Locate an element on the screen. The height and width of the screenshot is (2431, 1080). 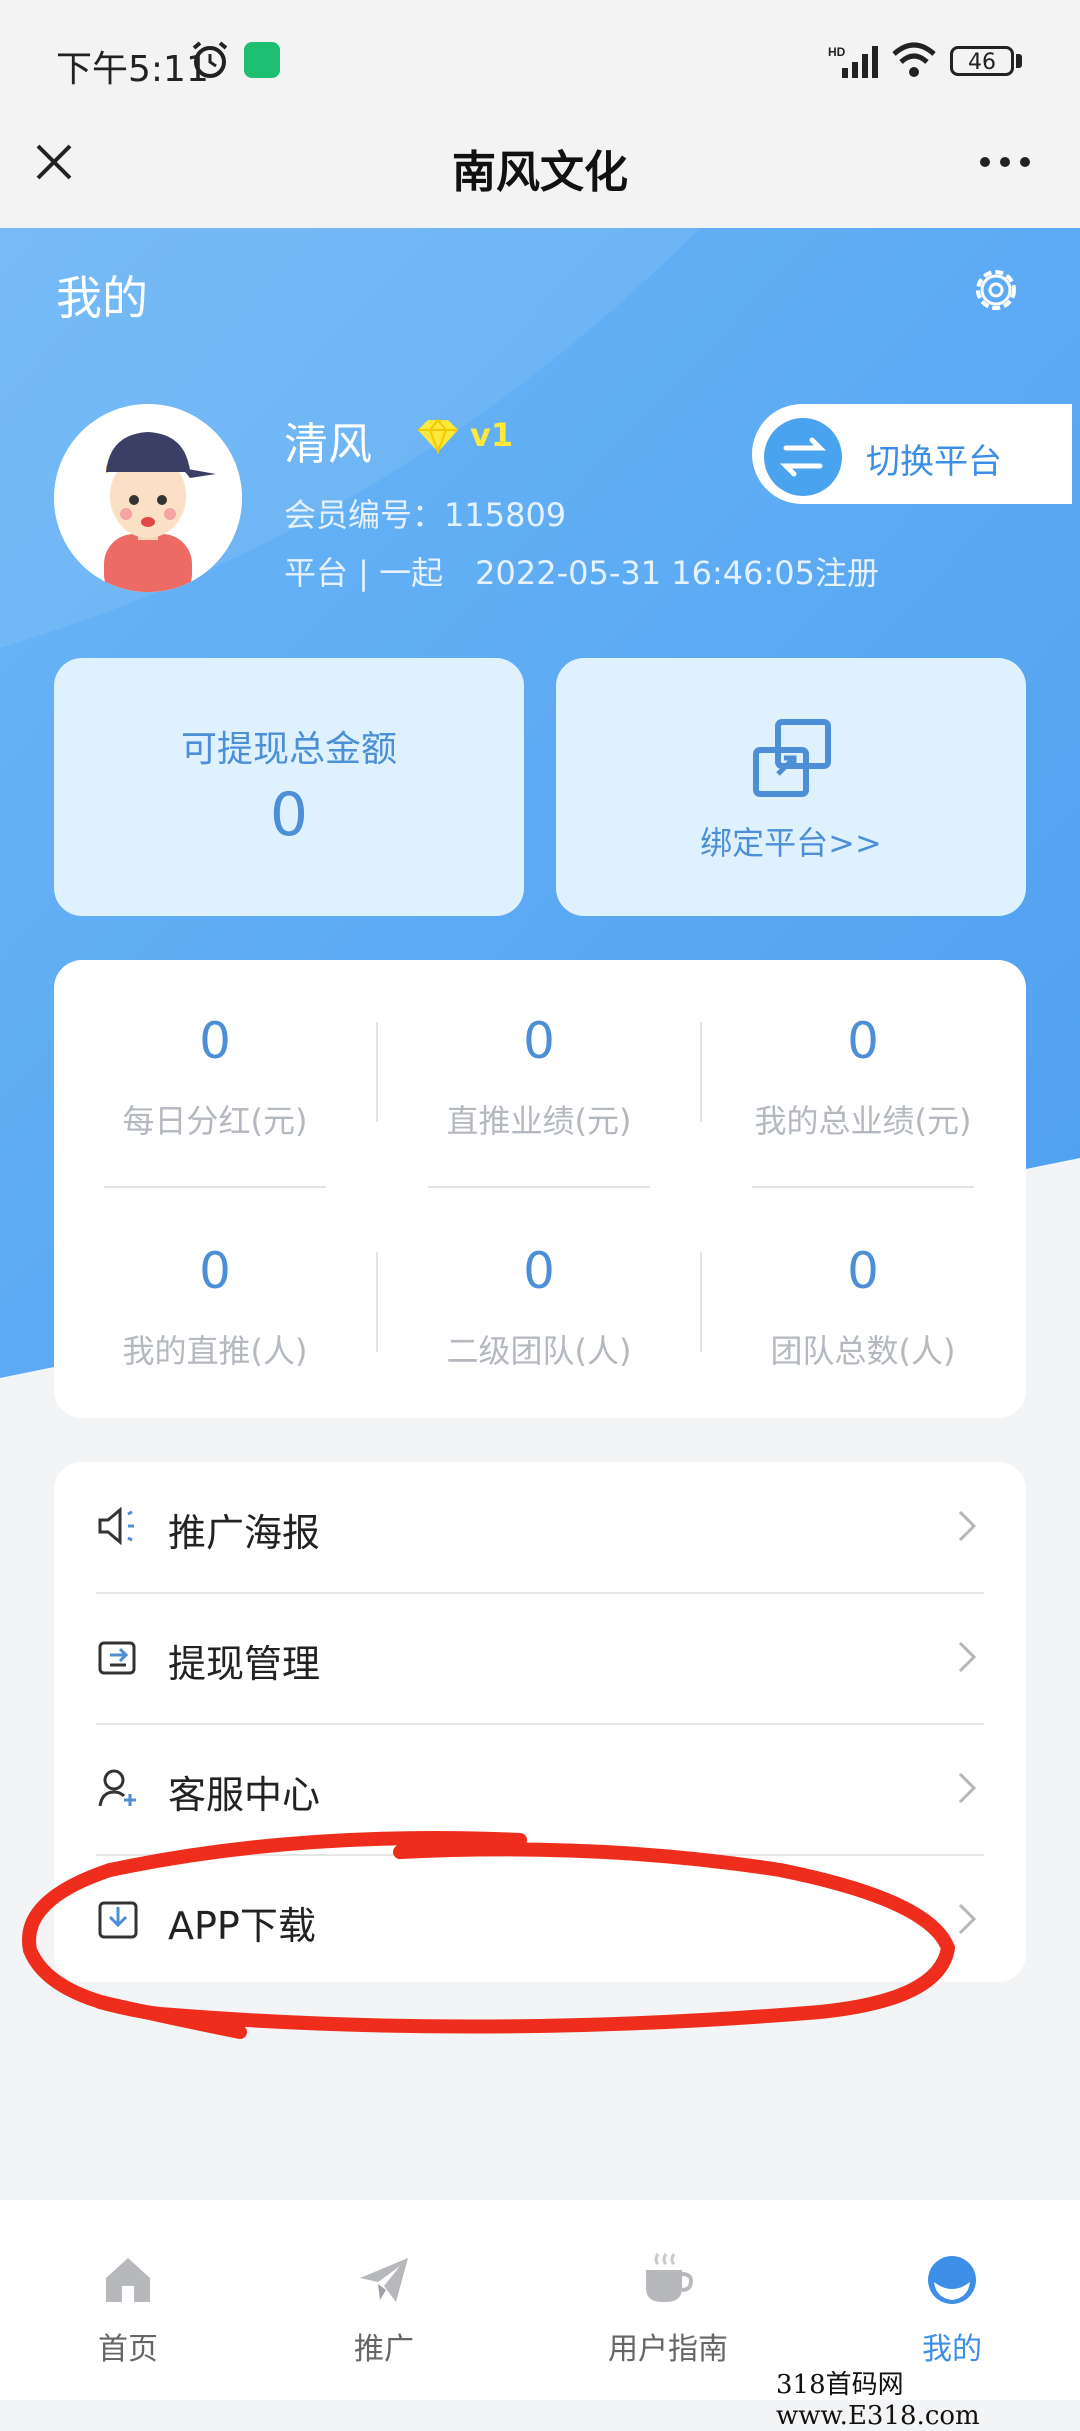
tab-user-guide: 用户指南 is located at coordinates (668, 2310).